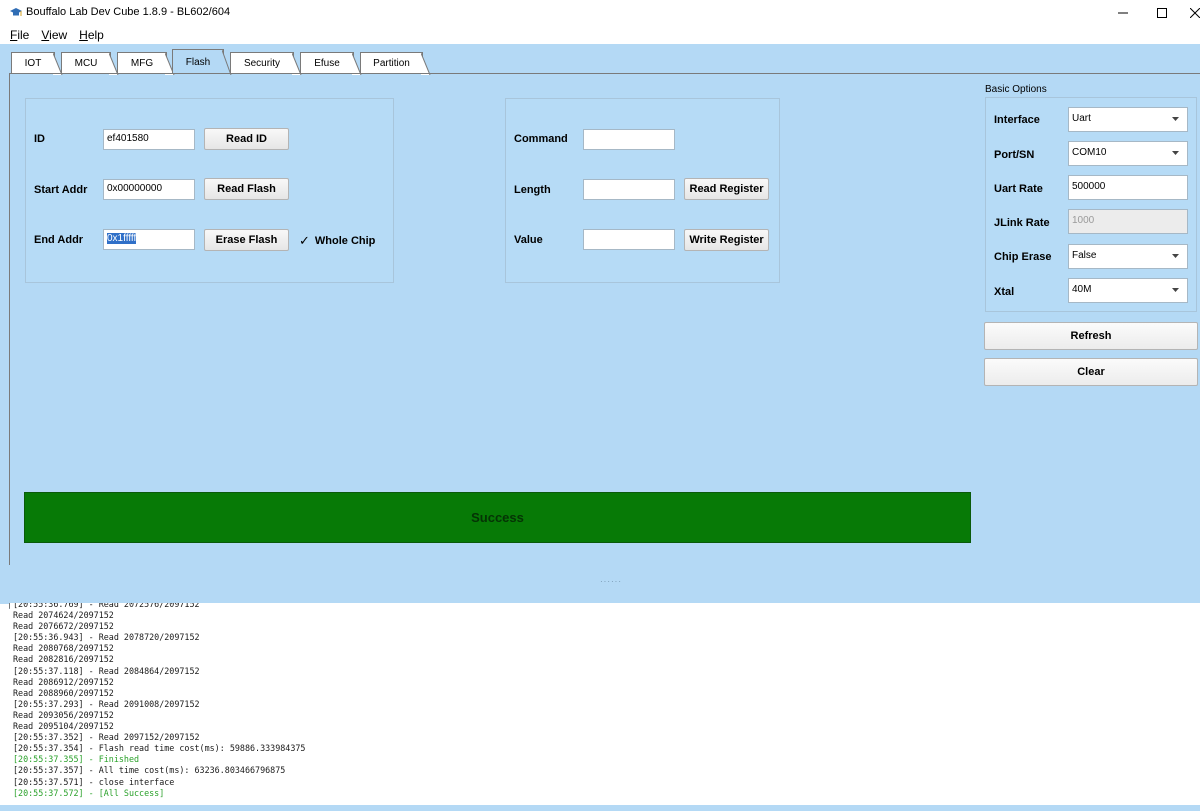 Image resolution: width=1200 pixels, height=811 pixels. I want to click on log-line: Read 2088960/2097152, so click(63, 692).